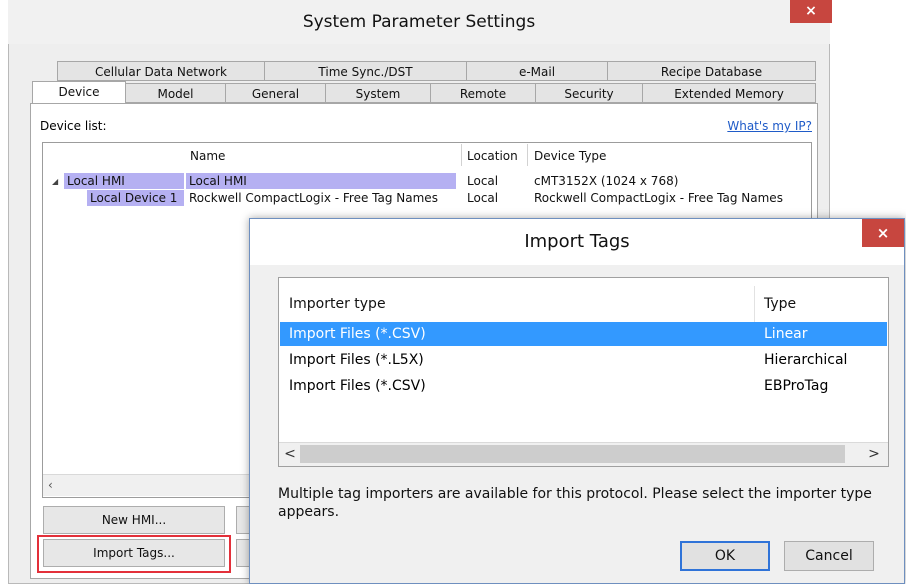 This screenshot has height=584, width=906. I want to click on import-tags-highlight-box, so click(134, 554).